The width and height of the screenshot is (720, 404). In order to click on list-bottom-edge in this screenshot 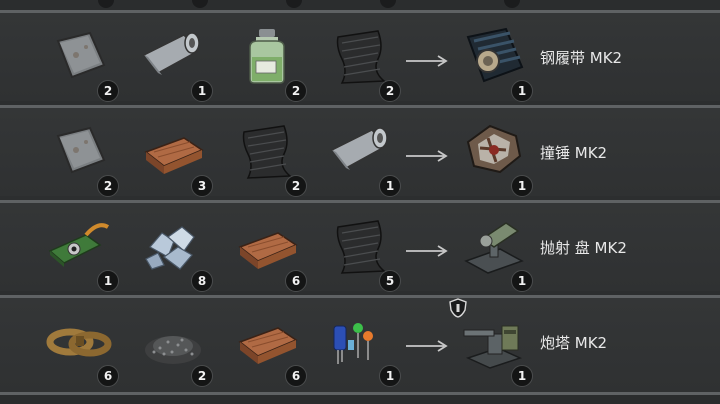, I will do `click(360, 398)`.